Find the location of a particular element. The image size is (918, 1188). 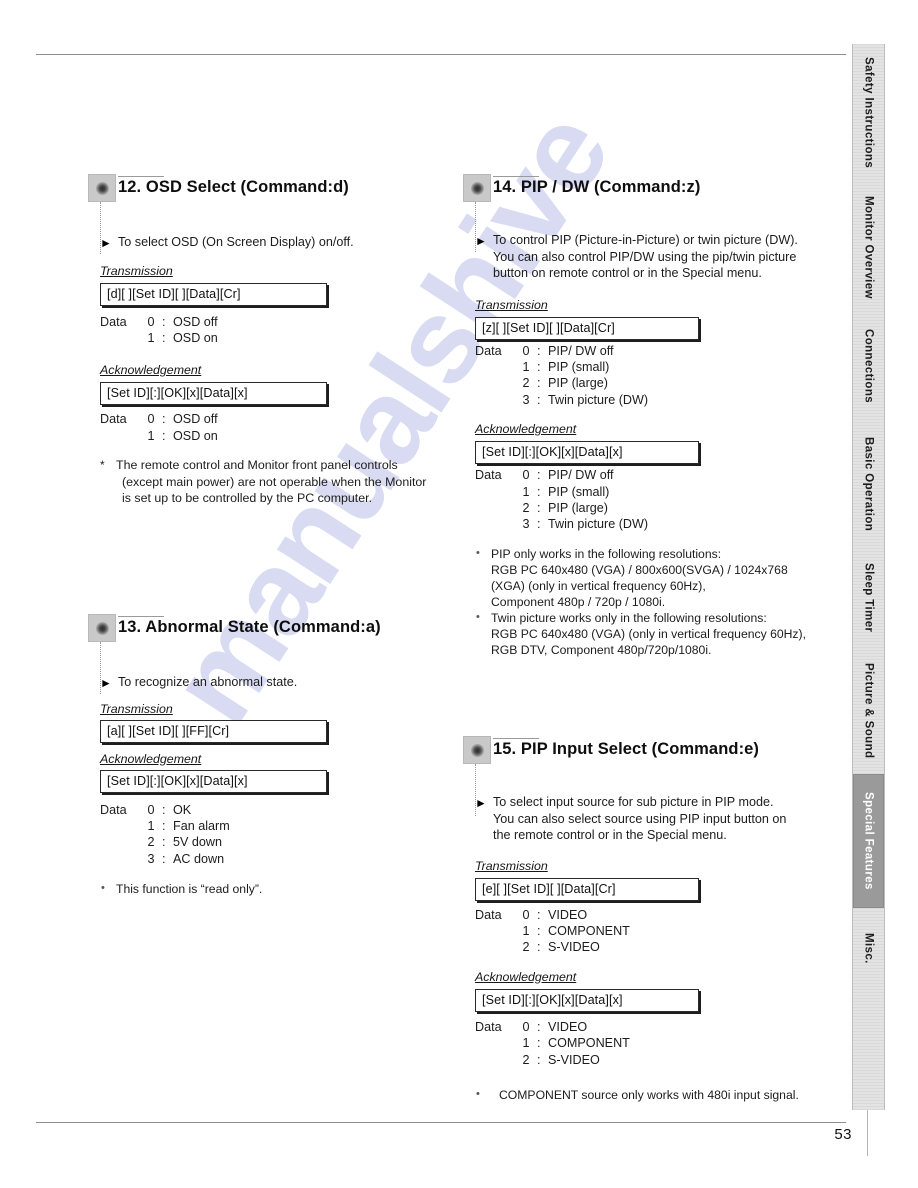

data-value: Twin picture (DW) is located at coordinates (598, 524).